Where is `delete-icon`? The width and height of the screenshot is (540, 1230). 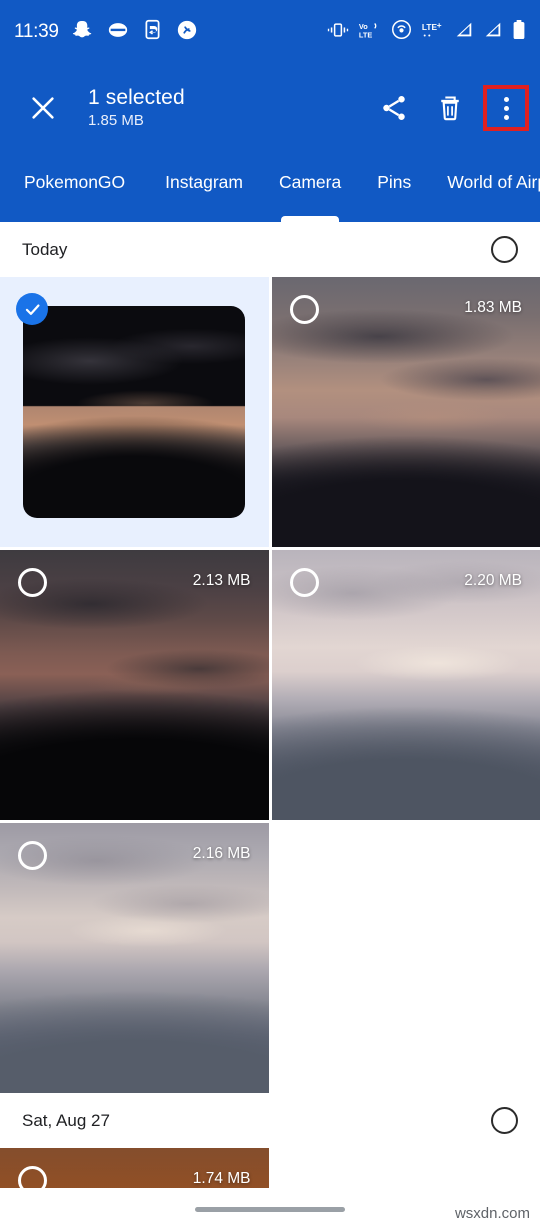
delete-icon is located at coordinates (450, 108).